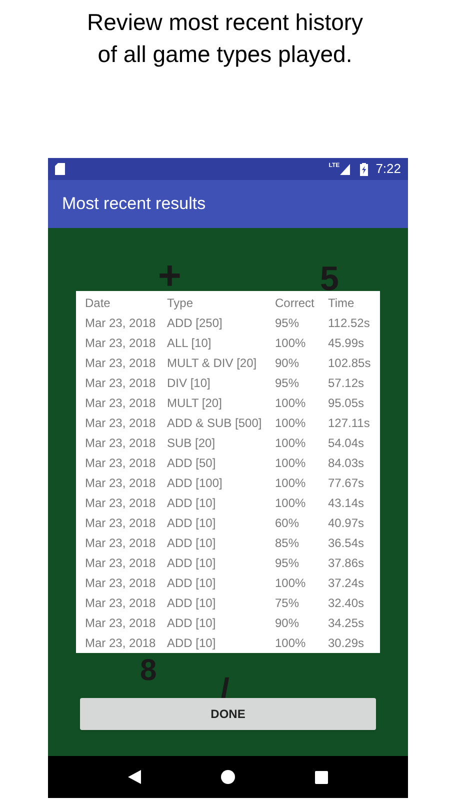  Describe the element at coordinates (347, 643) in the screenshot. I see `table-cell-text: 30.29s` at that location.